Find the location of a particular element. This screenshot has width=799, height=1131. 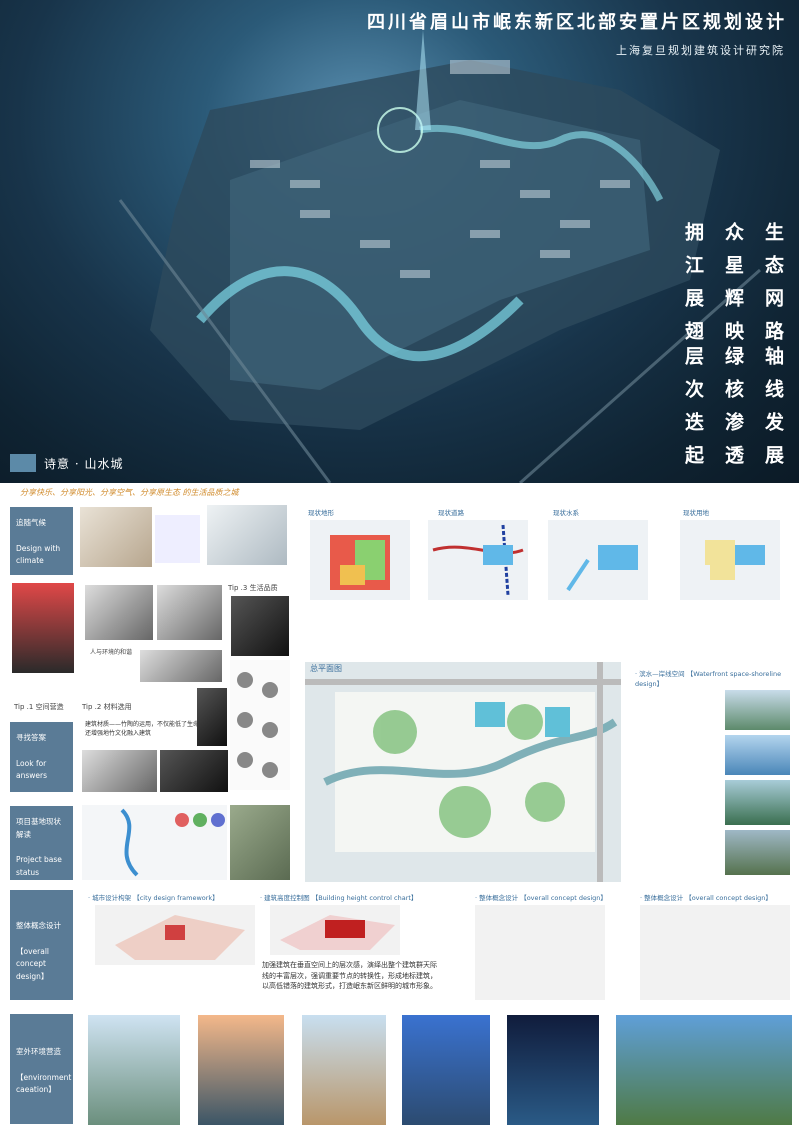

framework-diagram is located at coordinates (175, 935).